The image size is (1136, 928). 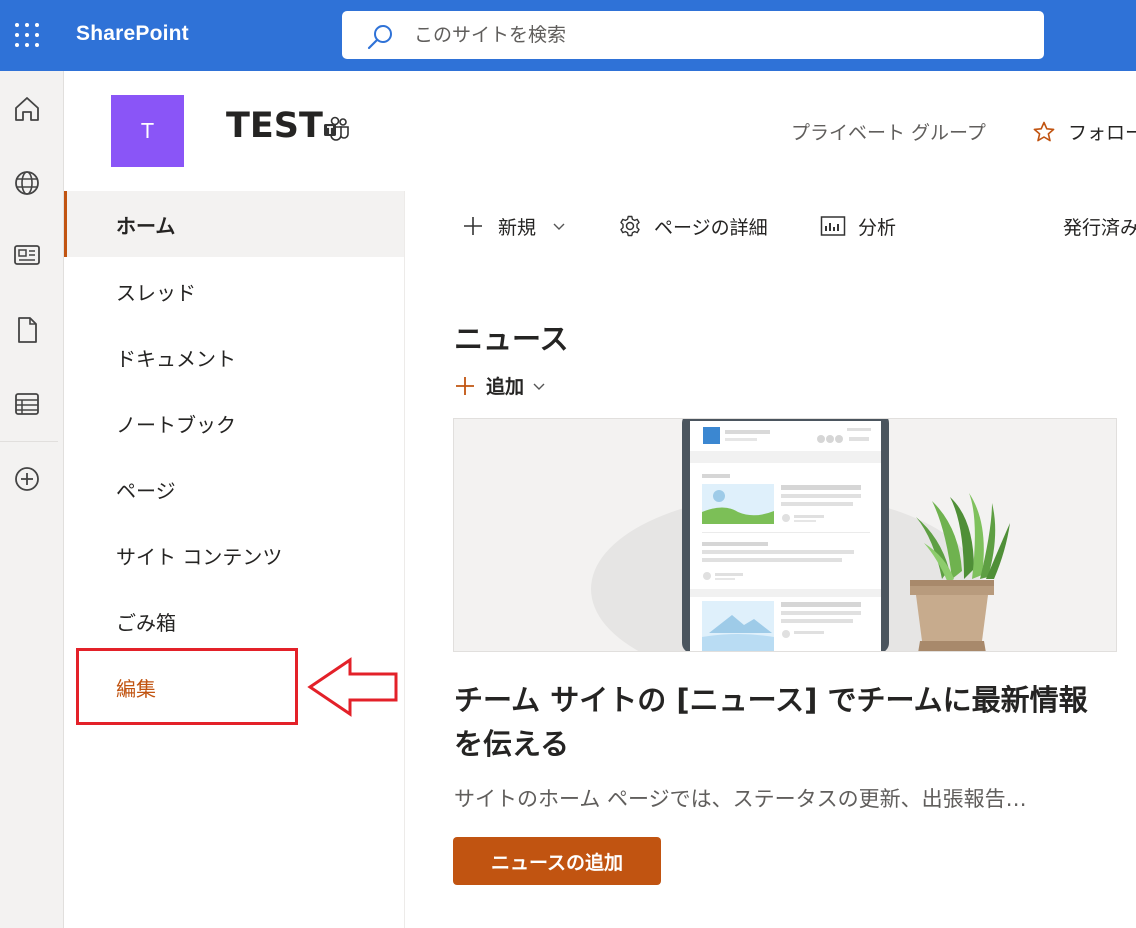 I want to click on suite-bar: SharePoint, so click(x=568, y=35).